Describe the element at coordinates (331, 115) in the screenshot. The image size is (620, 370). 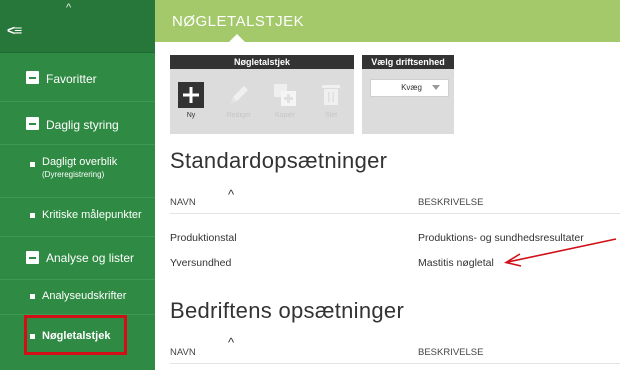
I see `button-label: Slet` at that location.